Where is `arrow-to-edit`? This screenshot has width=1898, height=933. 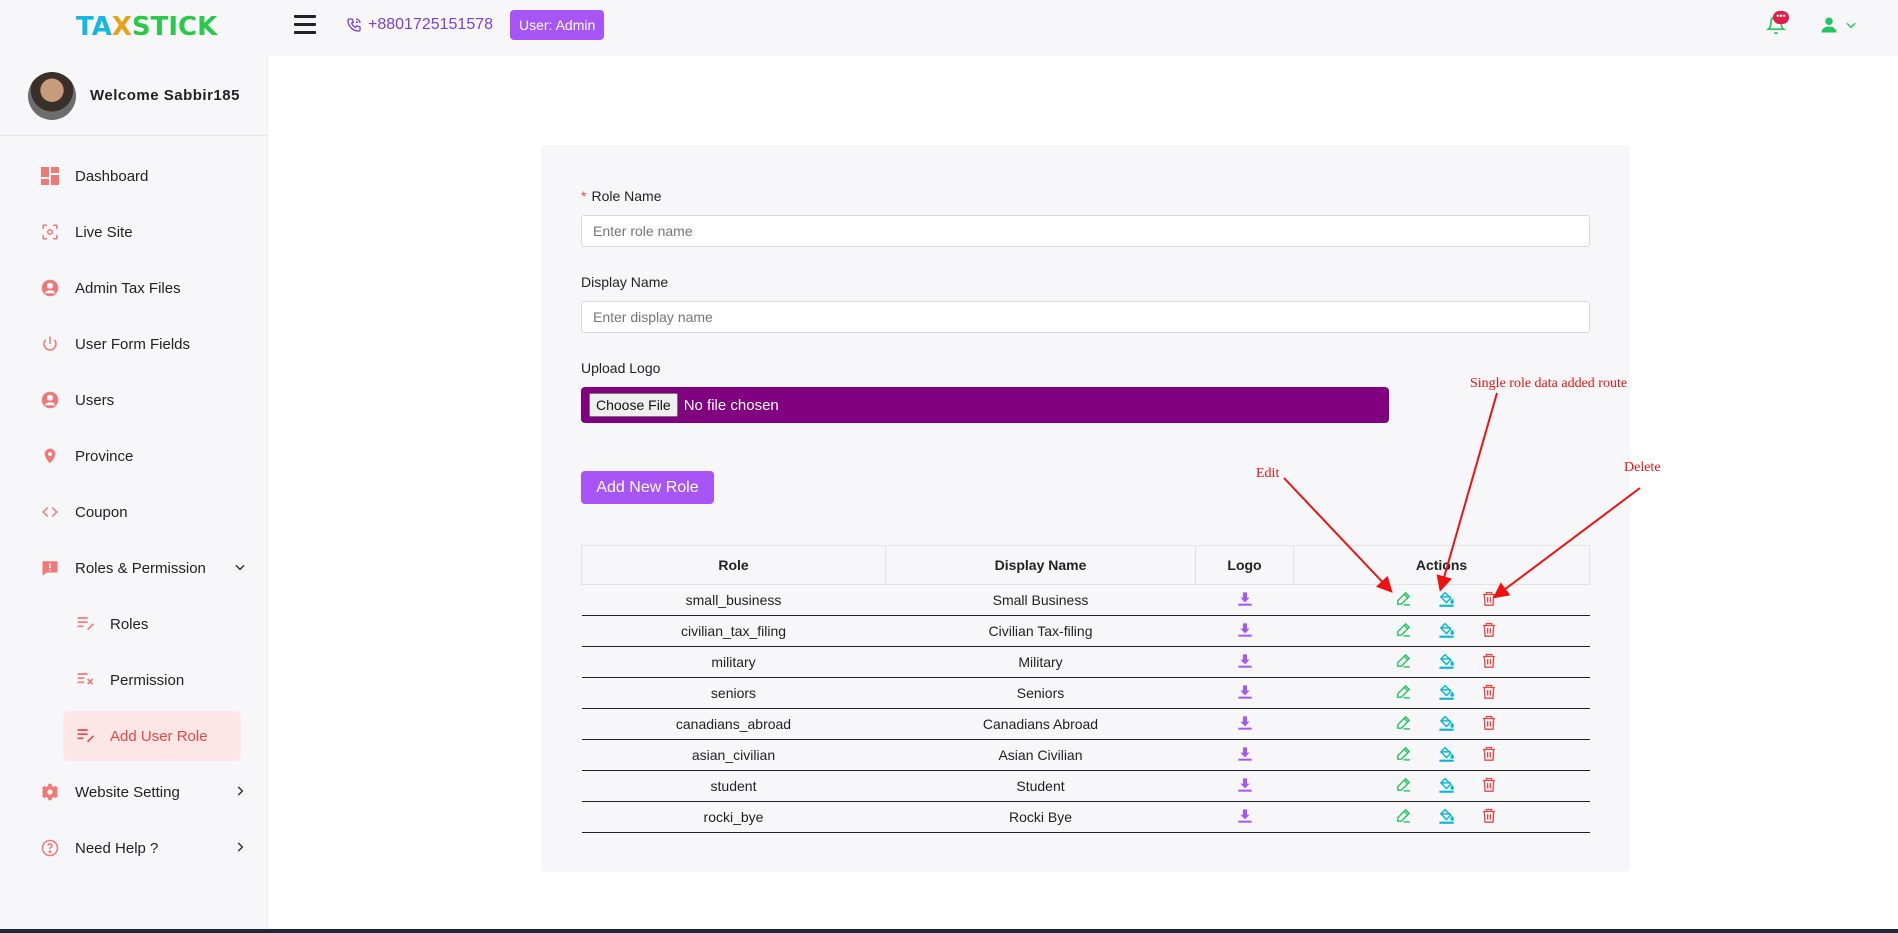
arrow-to-edit is located at coordinates (1338, 535).